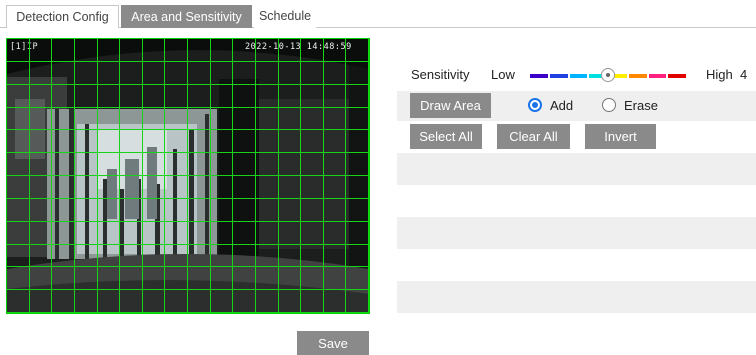  Describe the element at coordinates (333, 343) in the screenshot. I see `save-button: Save` at that location.